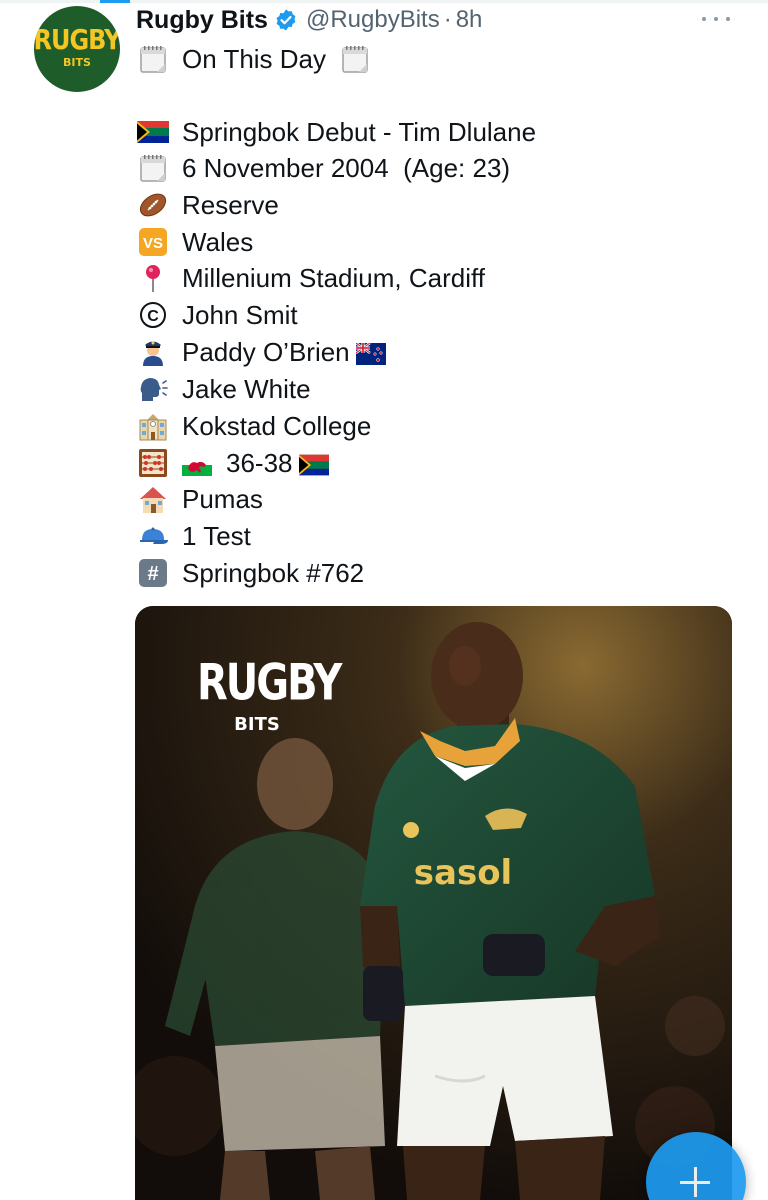 The image size is (768, 1200). I want to click on new-zealand-flag-icon, so click(370, 353).